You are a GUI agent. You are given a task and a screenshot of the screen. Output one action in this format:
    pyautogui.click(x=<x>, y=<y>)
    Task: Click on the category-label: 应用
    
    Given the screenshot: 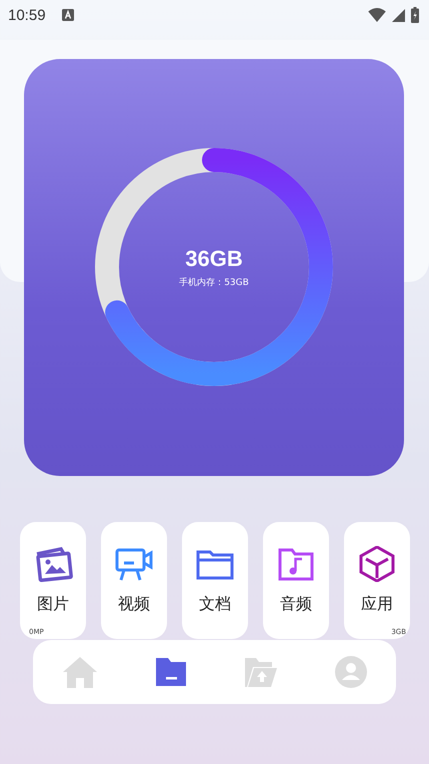 What is the action you would take?
    pyautogui.click(x=377, y=604)
    